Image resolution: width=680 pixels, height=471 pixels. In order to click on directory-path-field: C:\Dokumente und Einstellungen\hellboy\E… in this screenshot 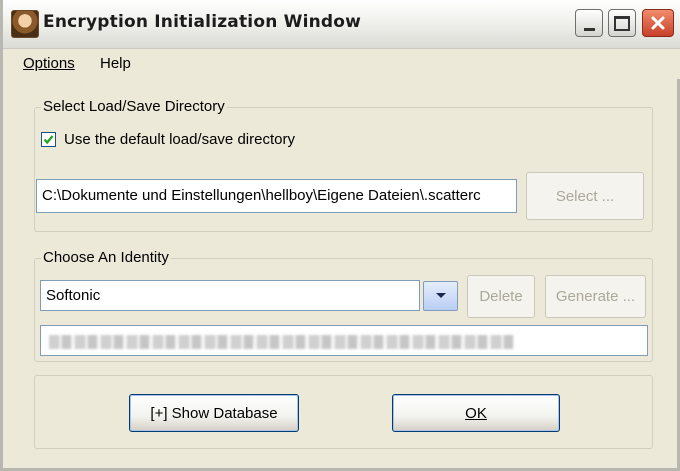, I will do `click(276, 196)`.